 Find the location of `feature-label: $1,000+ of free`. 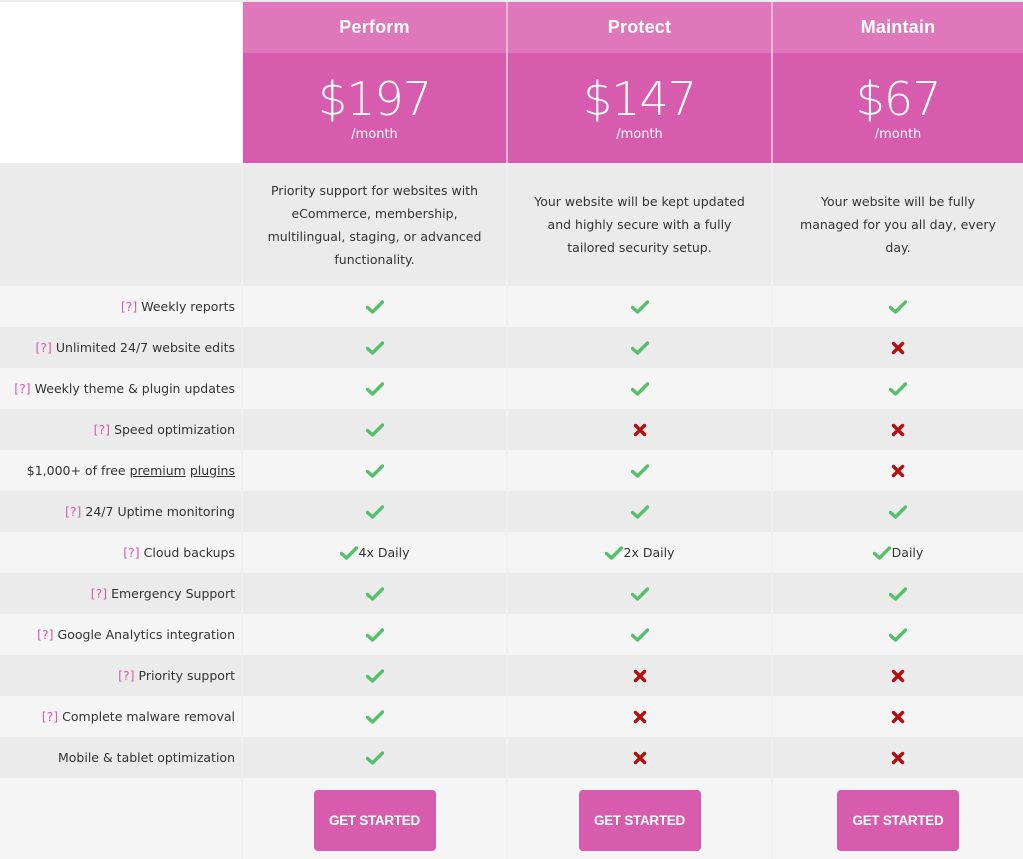

feature-label: $1,000+ of free is located at coordinates (78, 470).